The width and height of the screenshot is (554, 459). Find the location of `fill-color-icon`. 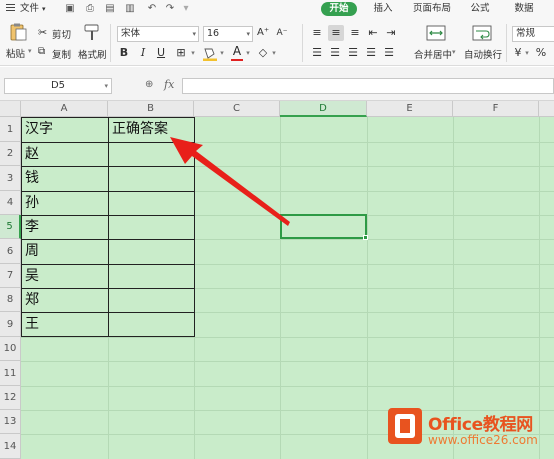

fill-color-icon is located at coordinates (210, 54).